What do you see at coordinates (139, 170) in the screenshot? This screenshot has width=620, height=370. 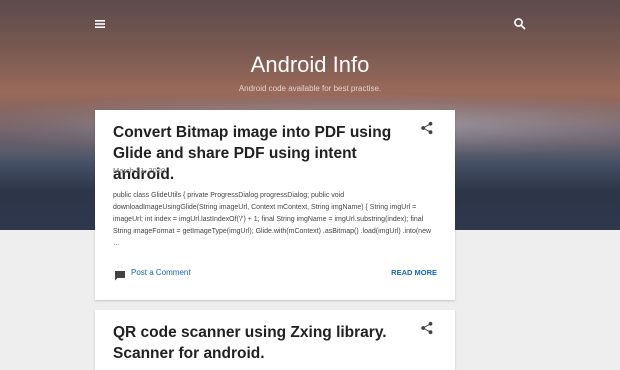 I see `post-date: March 21, 2020` at bounding box center [139, 170].